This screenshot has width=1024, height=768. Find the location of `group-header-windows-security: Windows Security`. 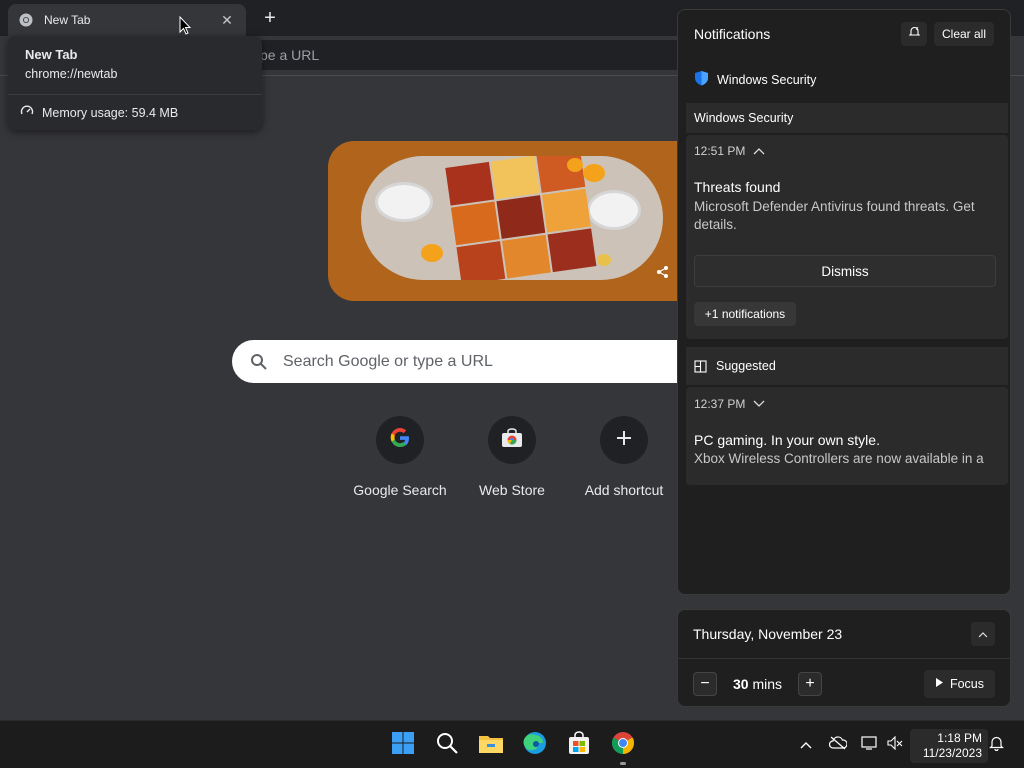

group-header-windows-security: Windows Security is located at coordinates (847, 118).